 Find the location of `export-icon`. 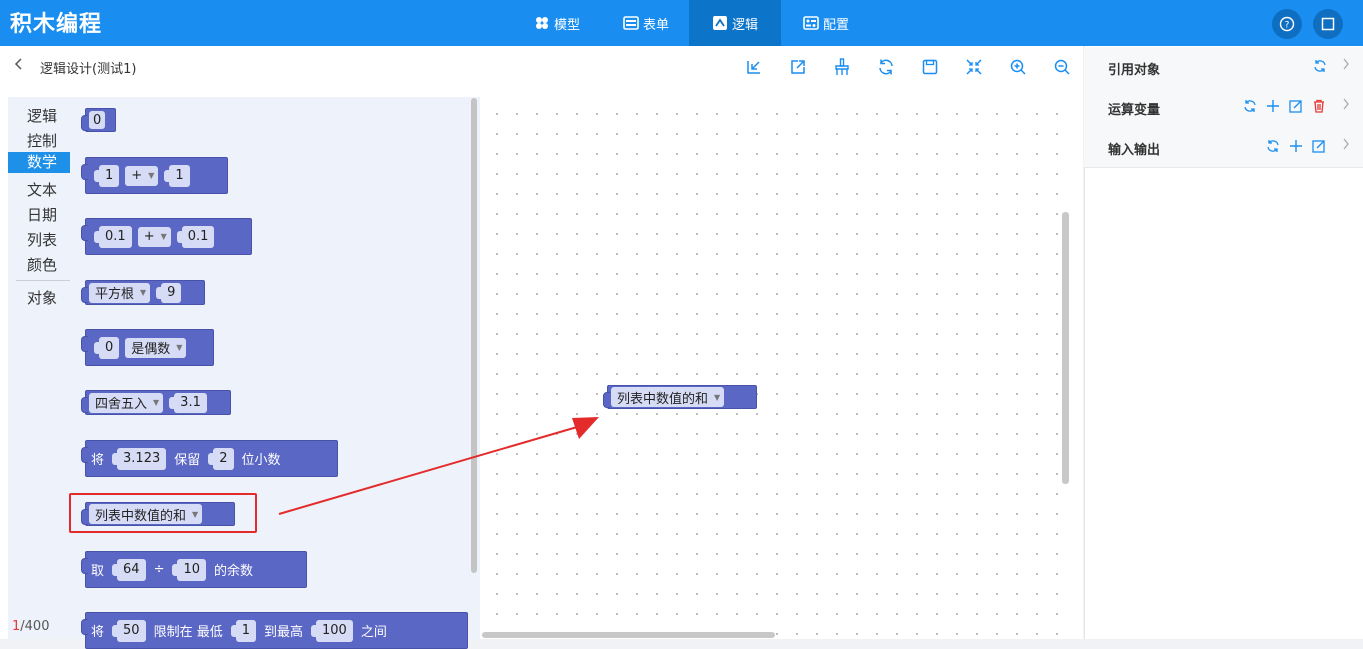

export-icon is located at coordinates (798, 67).